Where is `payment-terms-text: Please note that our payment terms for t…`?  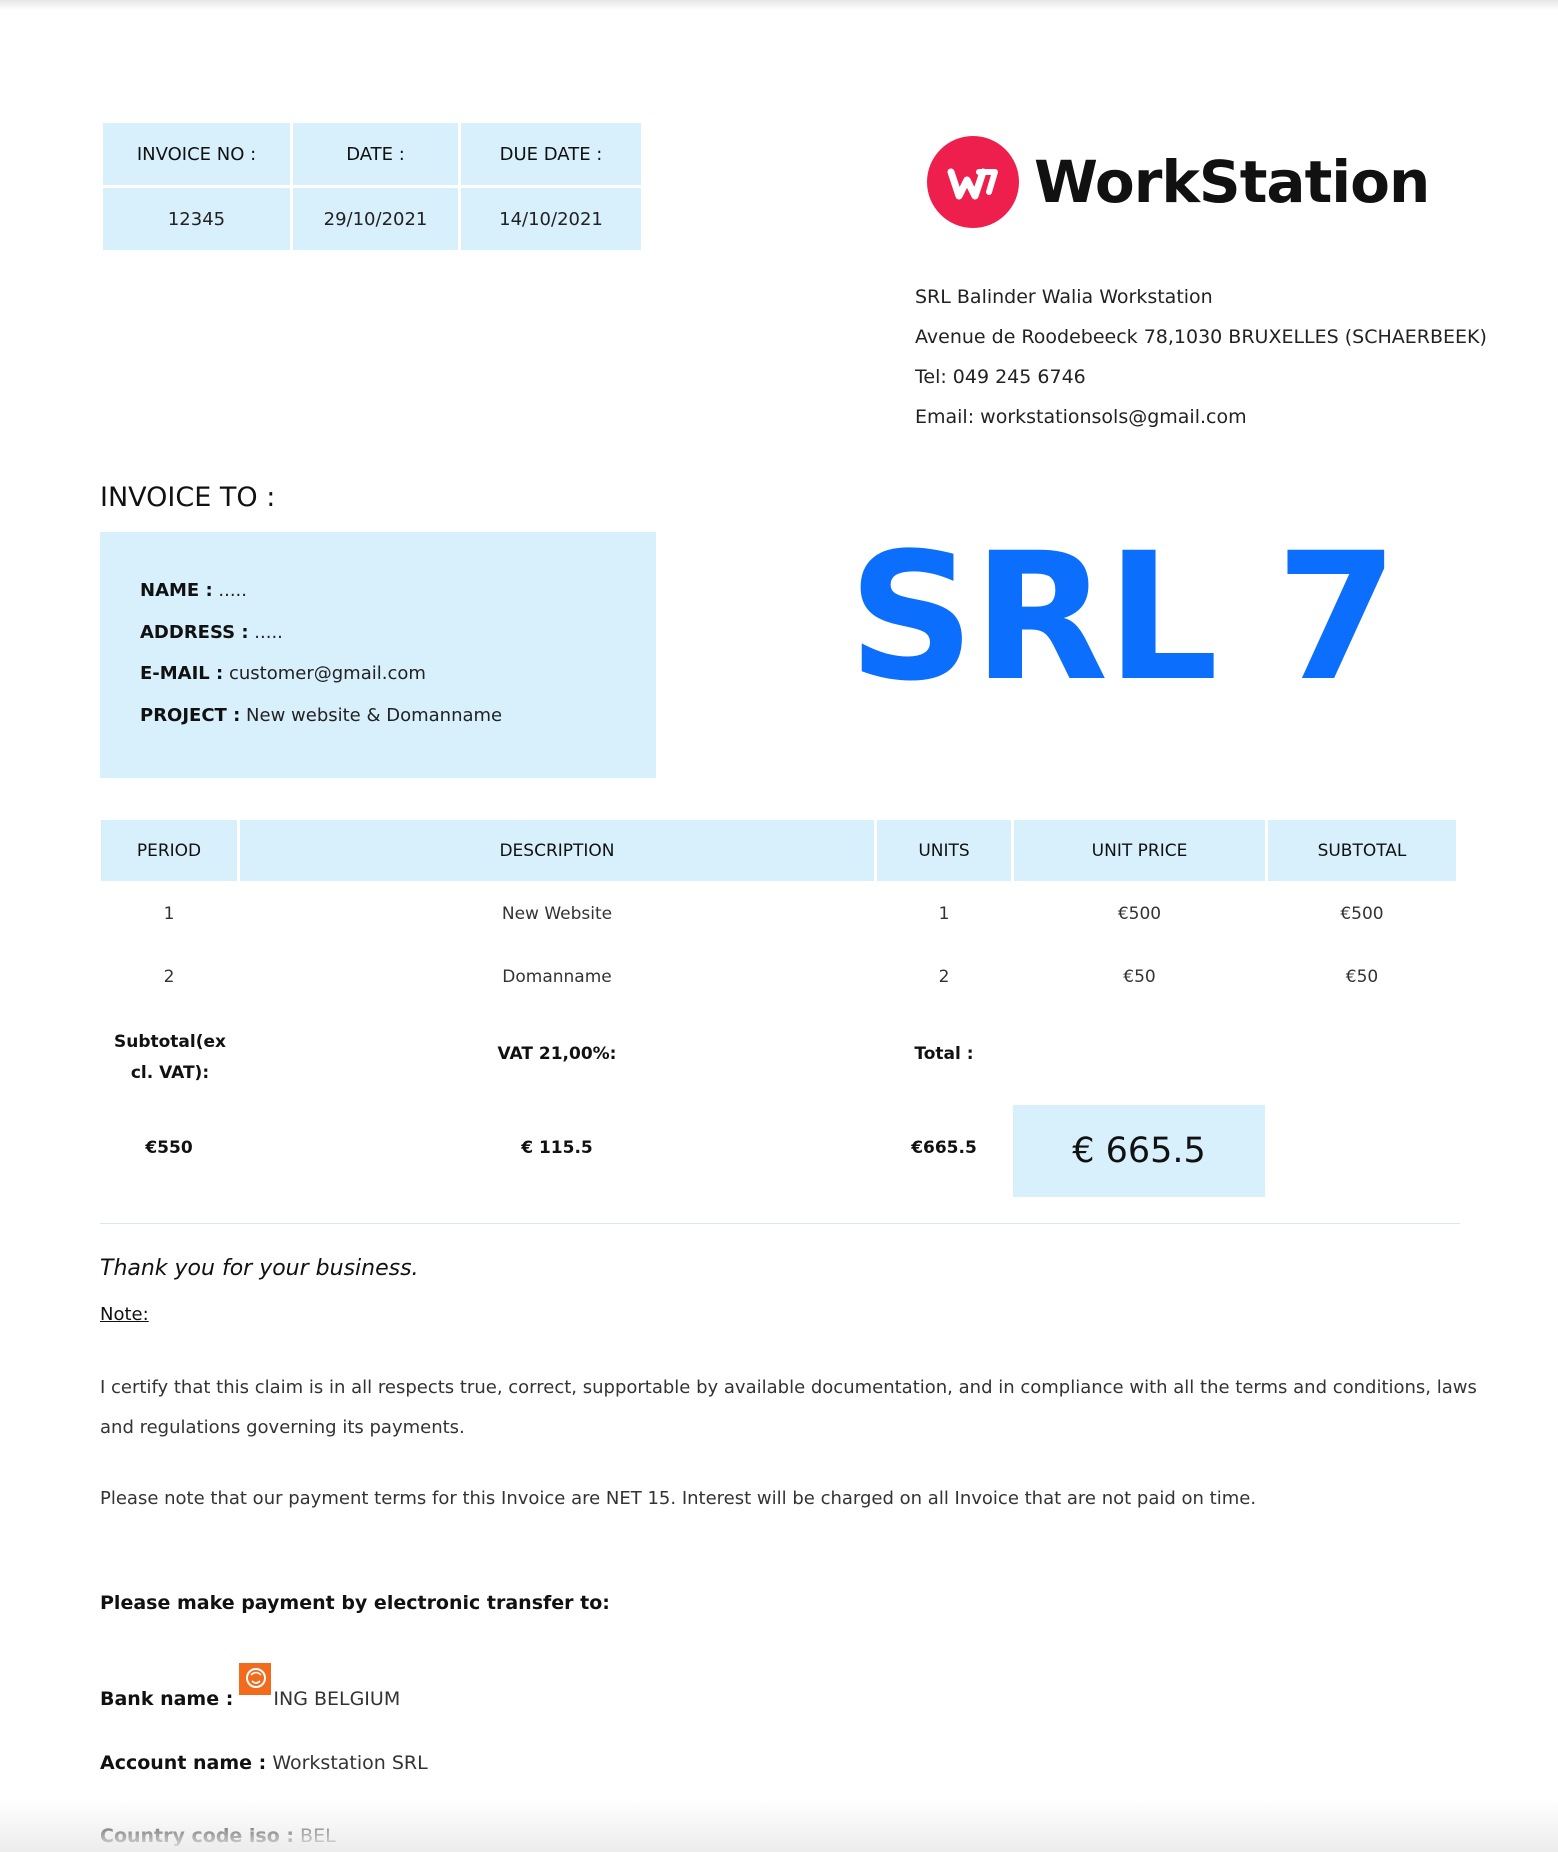 payment-terms-text: Please note that our payment terms for t… is located at coordinates (678, 1498).